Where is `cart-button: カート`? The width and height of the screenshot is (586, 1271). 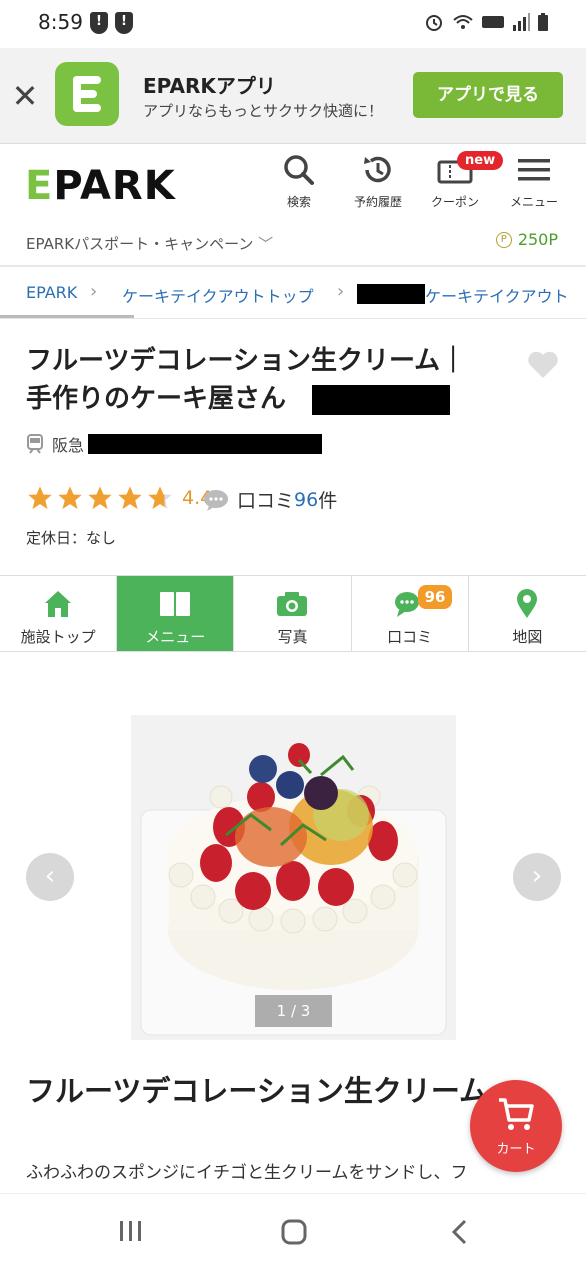 cart-button: カート is located at coordinates (516, 1126).